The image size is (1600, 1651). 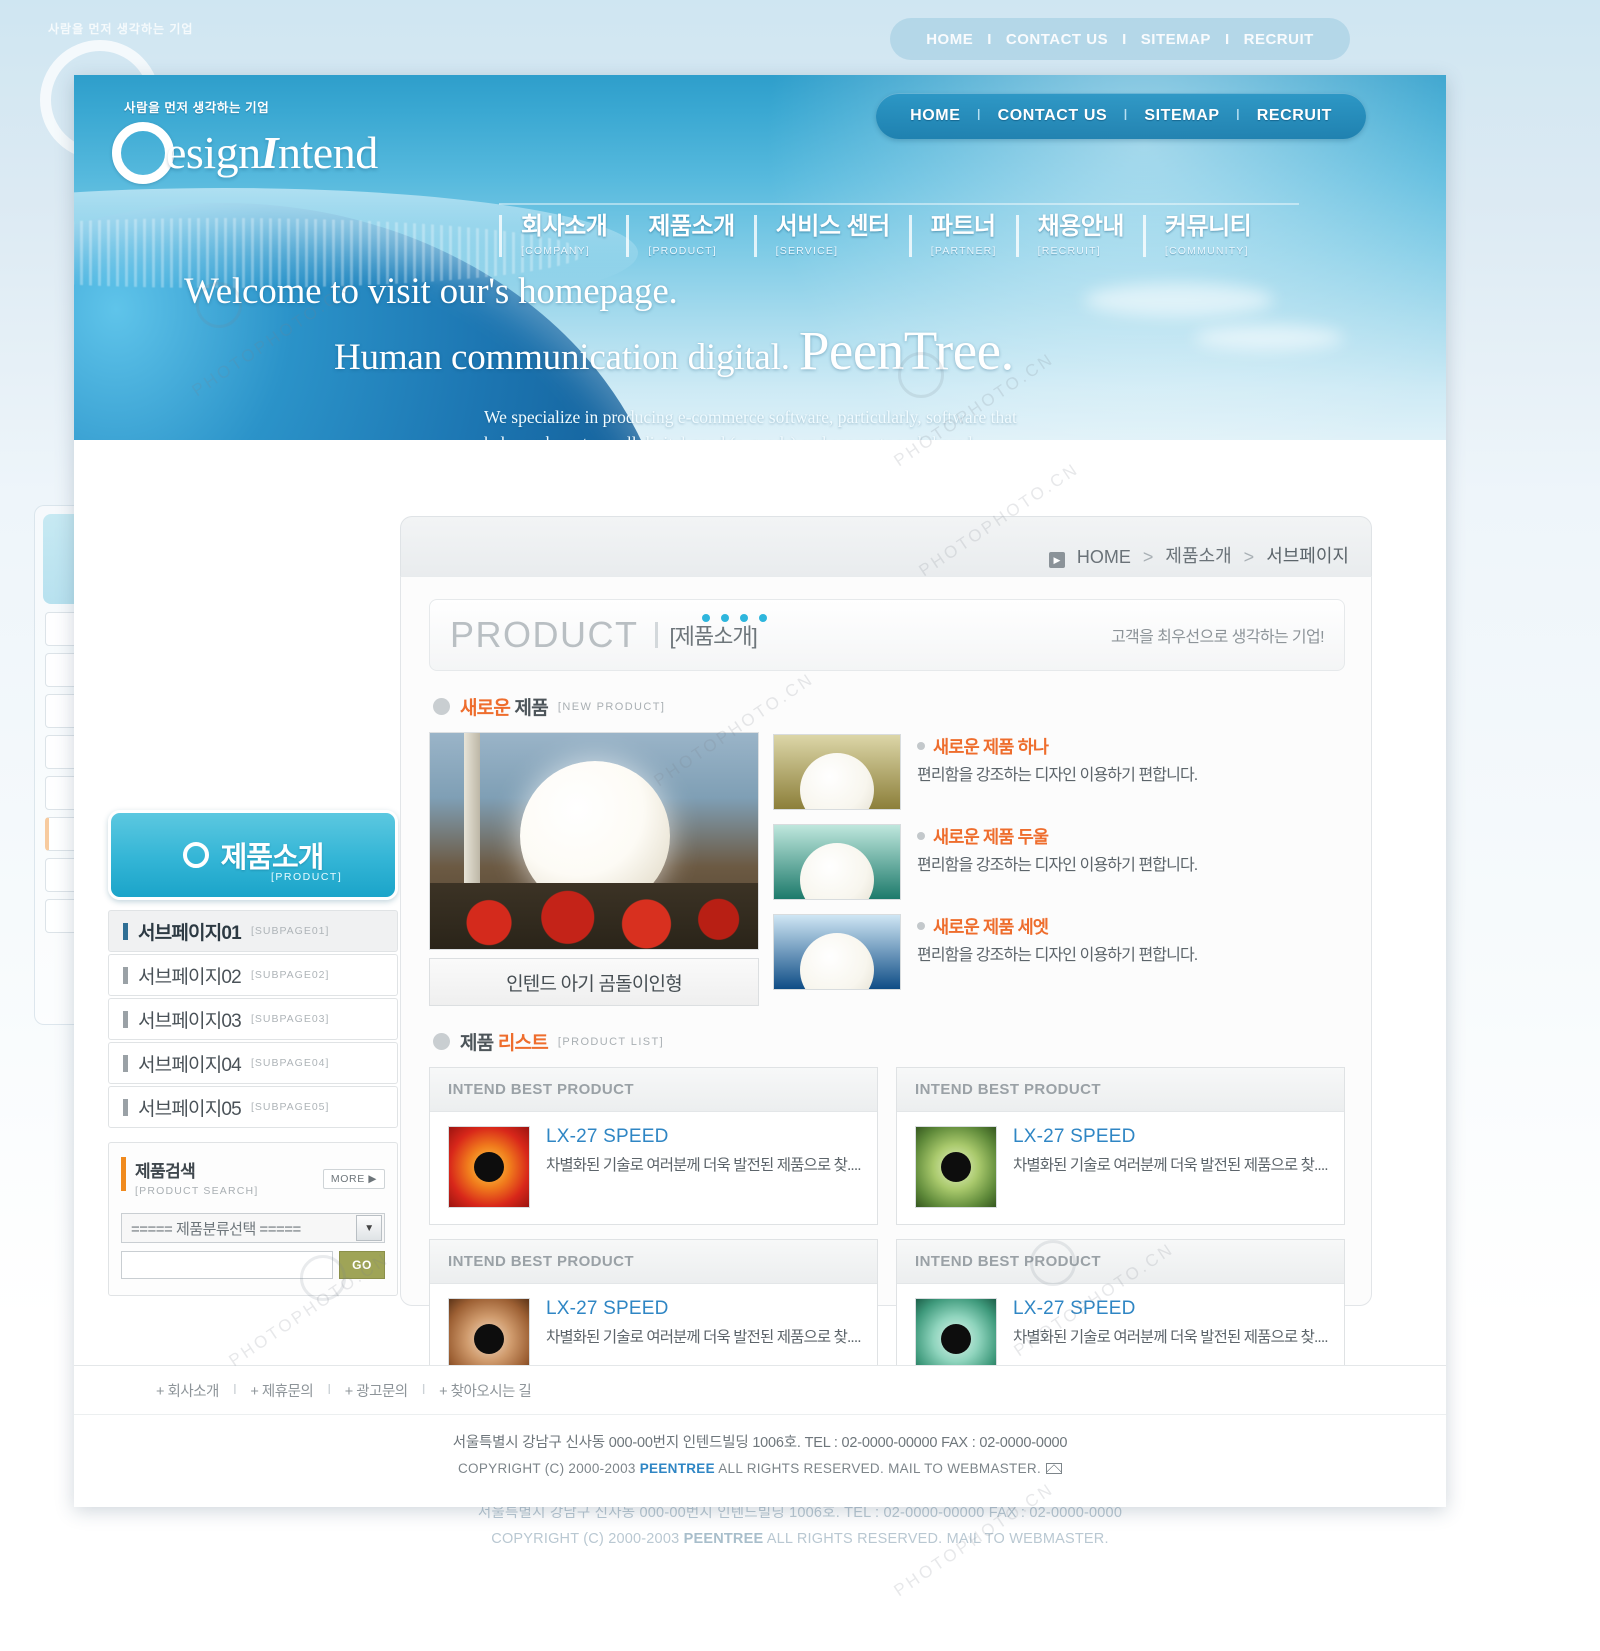 I want to click on mail-icon, so click(x=1054, y=1468).